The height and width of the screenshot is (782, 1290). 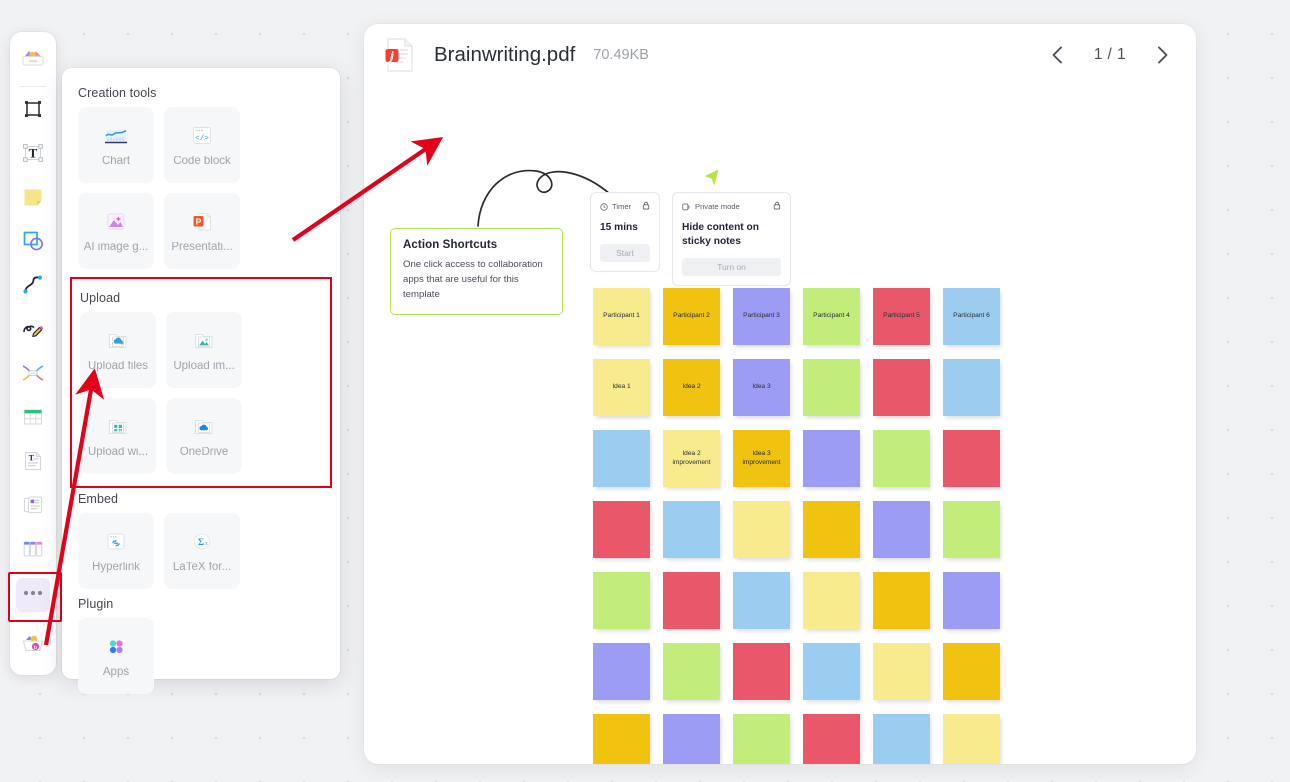 I want to click on svg-text: x, so click(x=206, y=544).